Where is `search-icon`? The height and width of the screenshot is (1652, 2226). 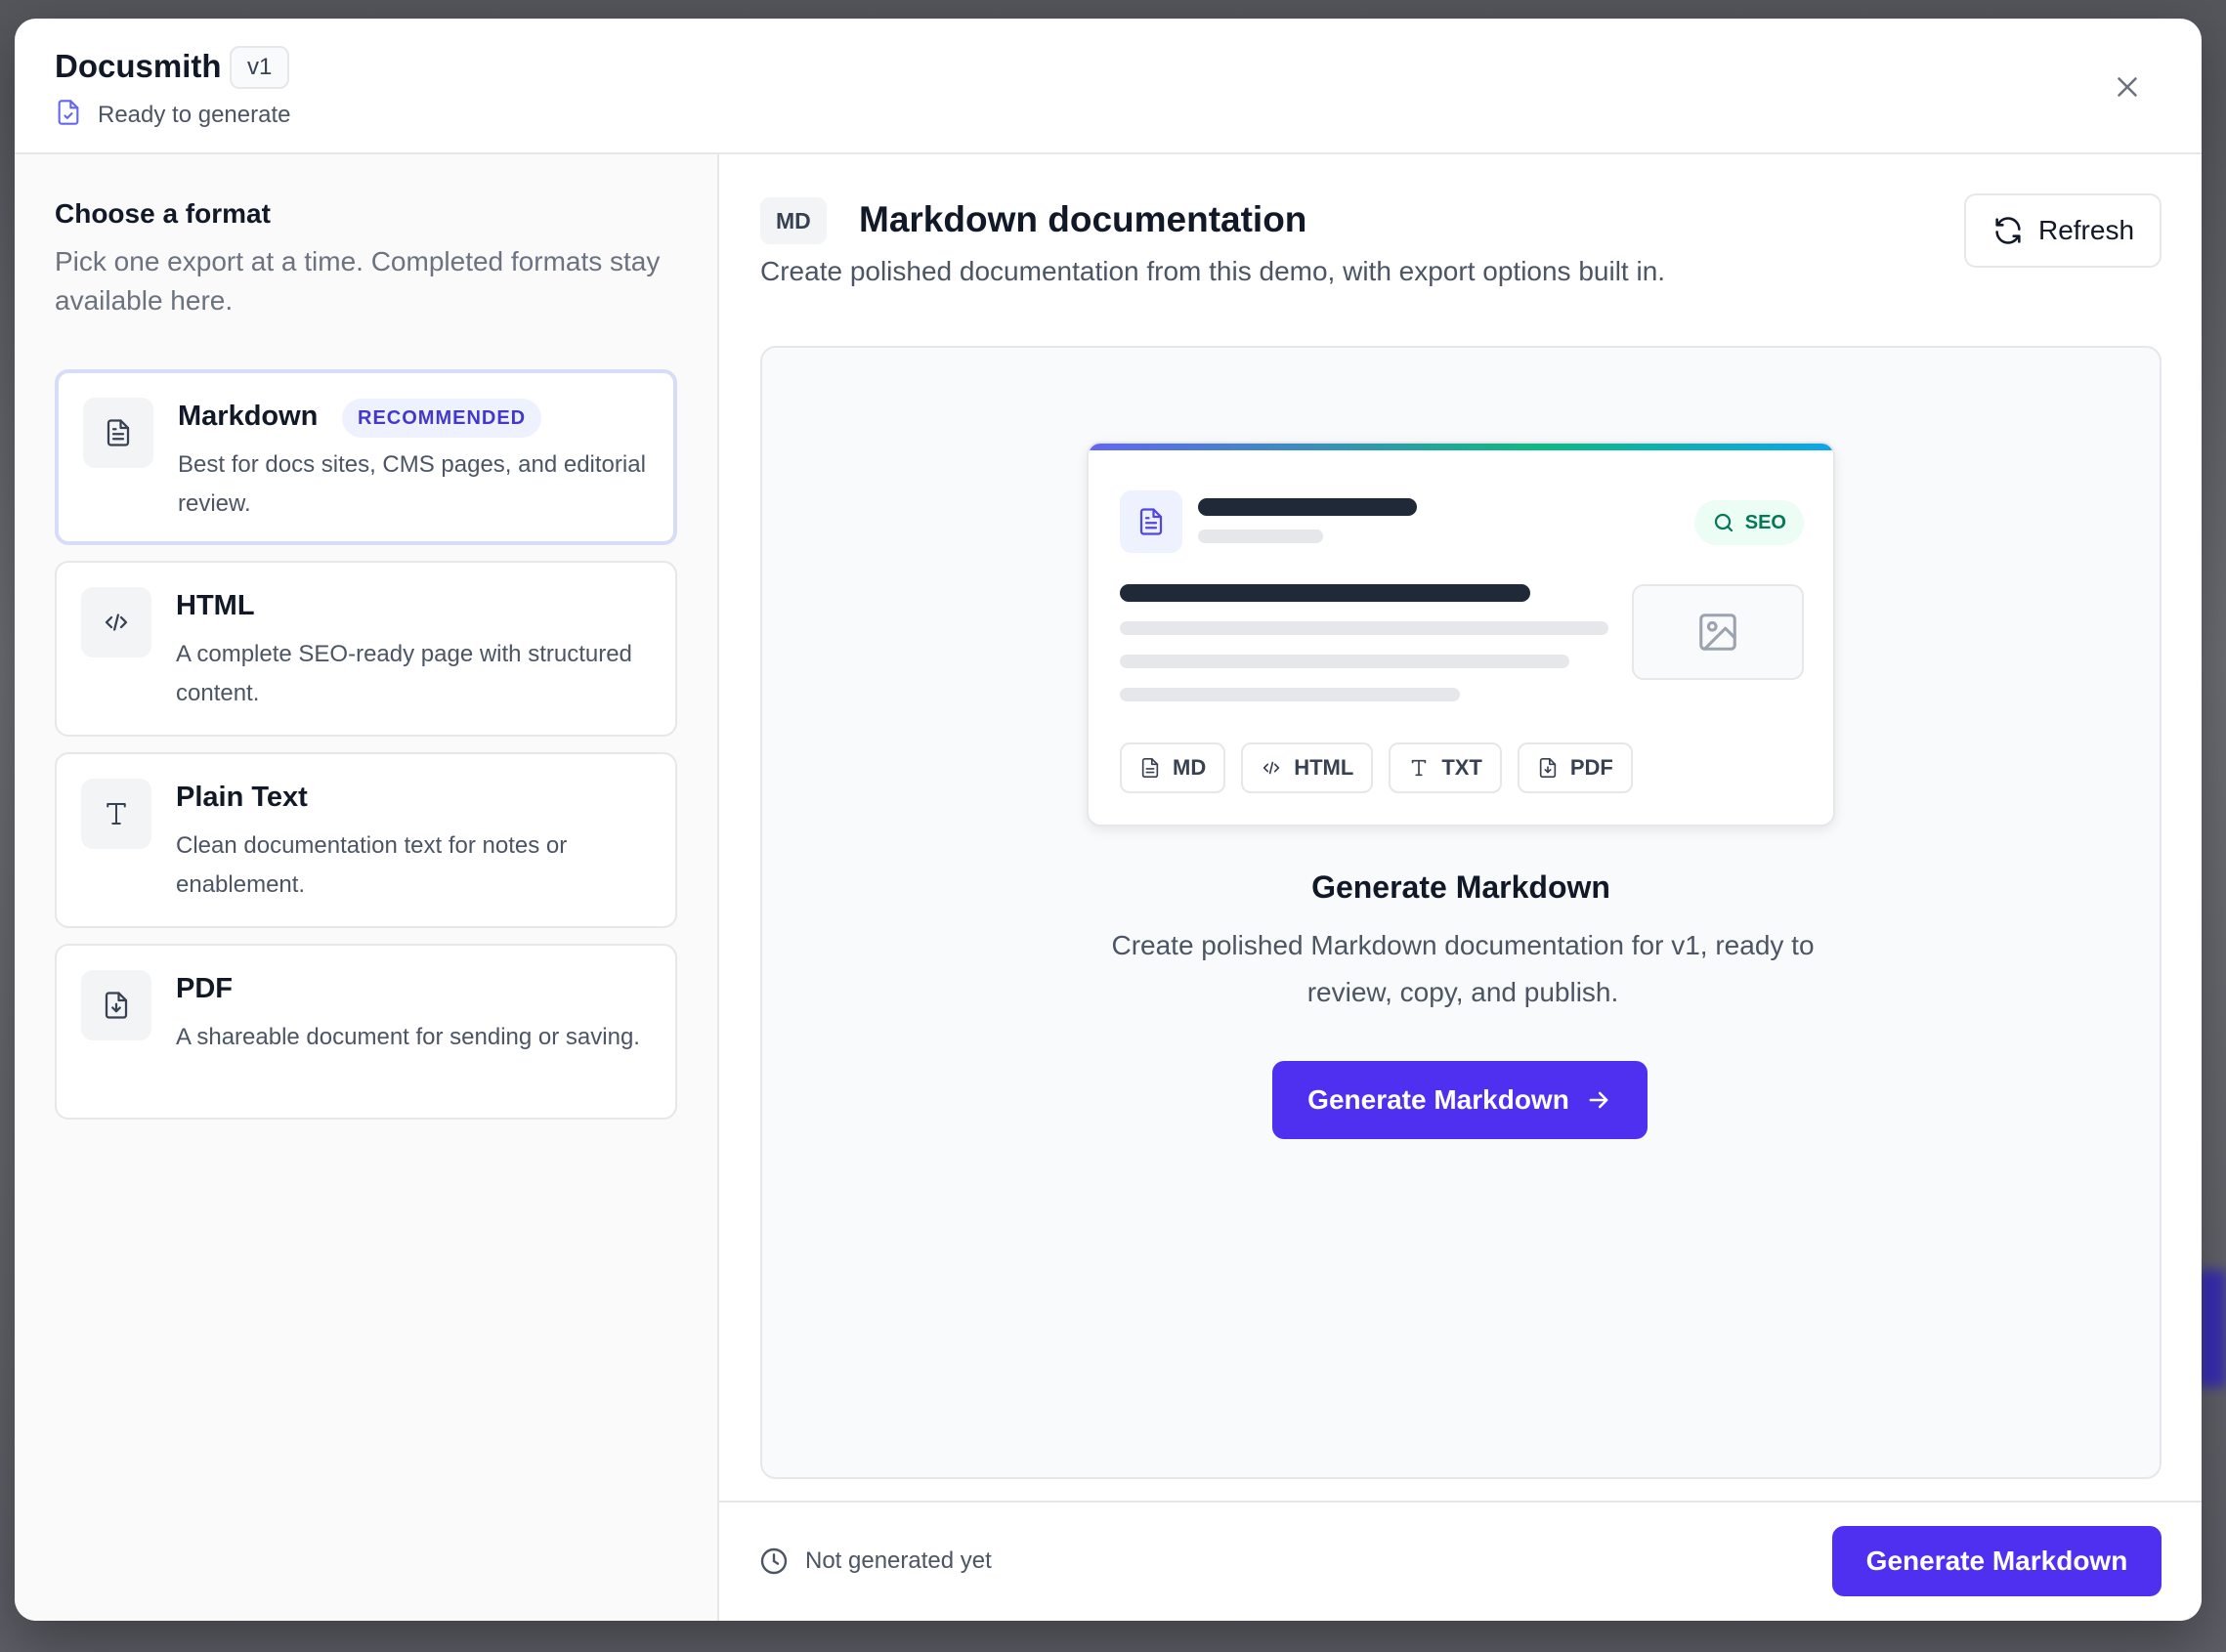
search-icon is located at coordinates (1723, 522).